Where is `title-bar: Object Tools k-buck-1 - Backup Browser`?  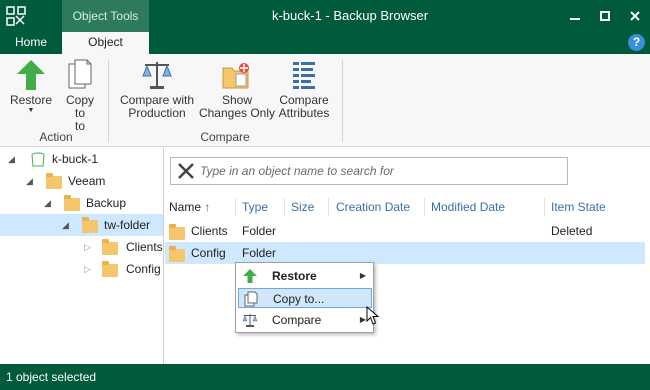
title-bar: Object Tools k-buck-1 - Backup Browser is located at coordinates (325, 16).